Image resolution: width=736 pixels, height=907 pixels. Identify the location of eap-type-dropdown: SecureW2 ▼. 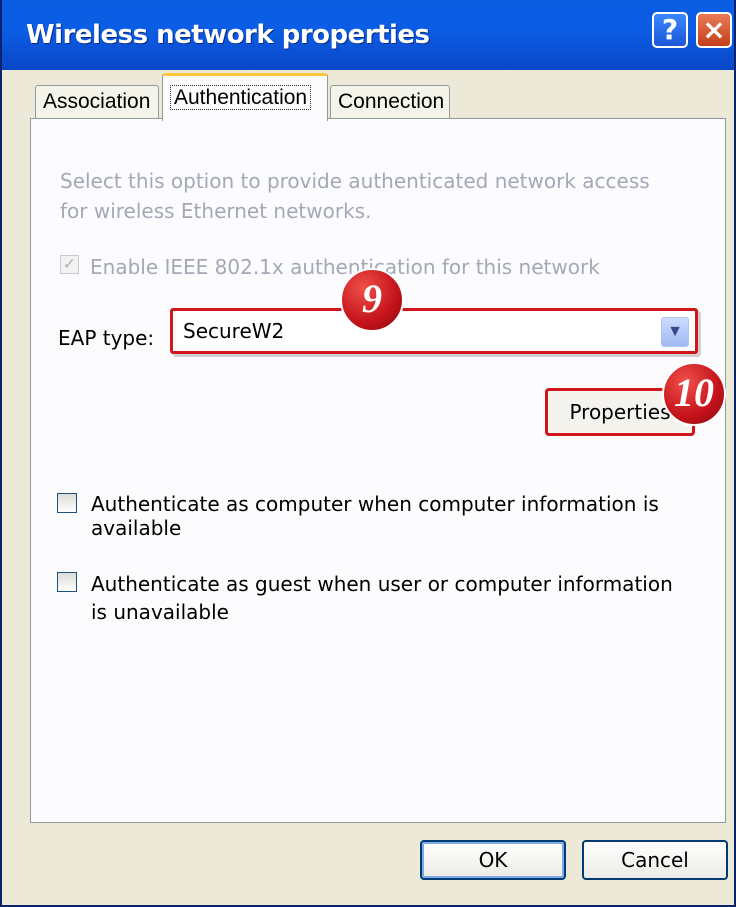
(434, 331).